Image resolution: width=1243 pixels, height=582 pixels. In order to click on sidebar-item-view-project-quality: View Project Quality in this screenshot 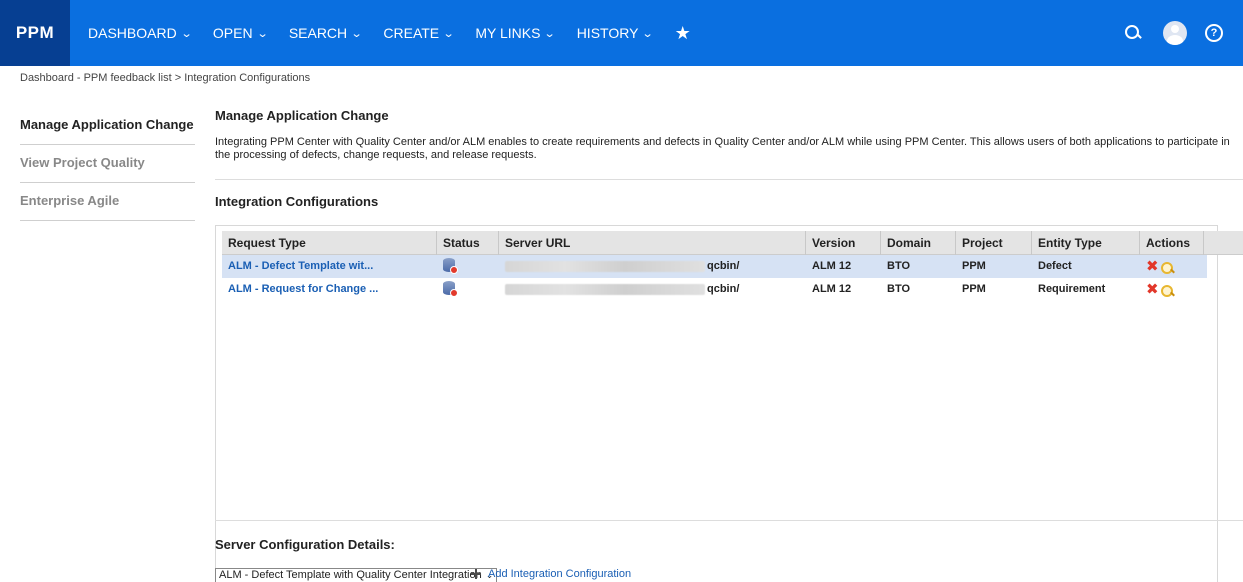, I will do `click(107, 164)`.